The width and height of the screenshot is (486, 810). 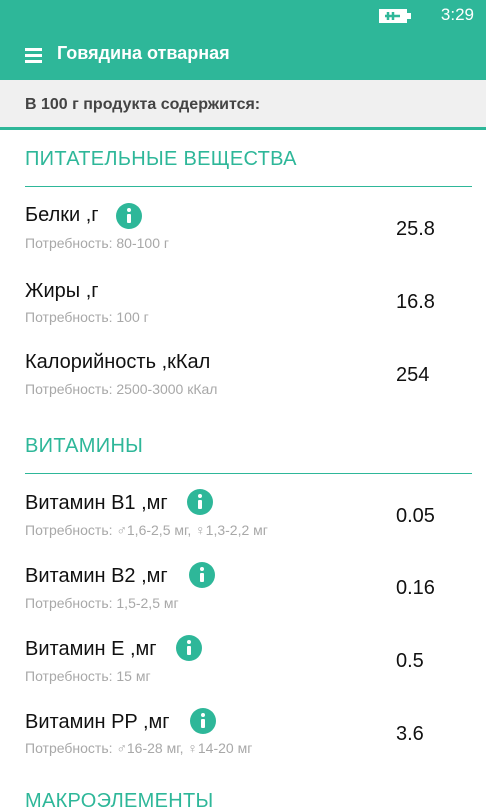 I want to click on section-title-nutrients: ПИТАТЕЛЬНЫЕ ВЕЩЕСТВА, so click(x=161, y=159).